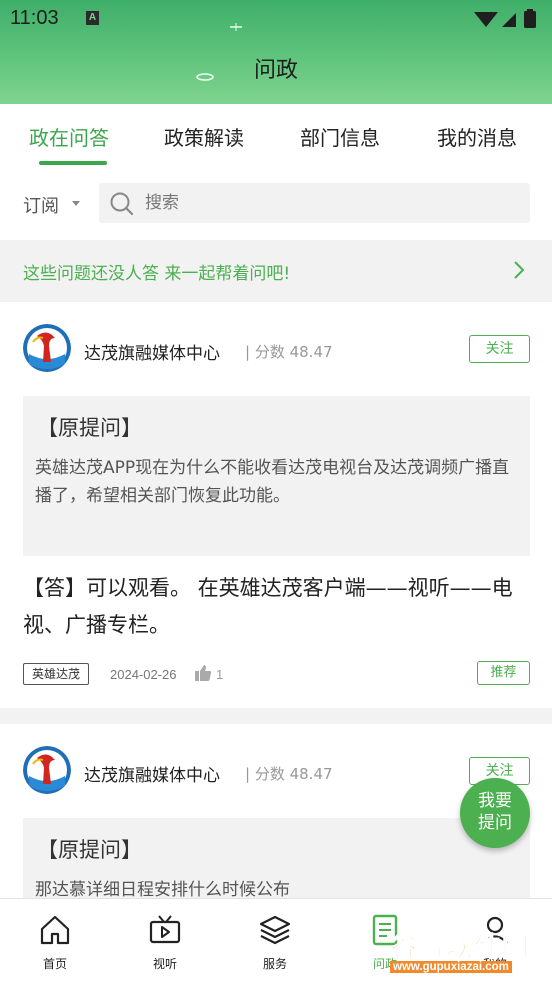 This screenshot has width=552, height=983. What do you see at coordinates (69, 136) in the screenshot?
I see `tab-qa: 政在问答` at bounding box center [69, 136].